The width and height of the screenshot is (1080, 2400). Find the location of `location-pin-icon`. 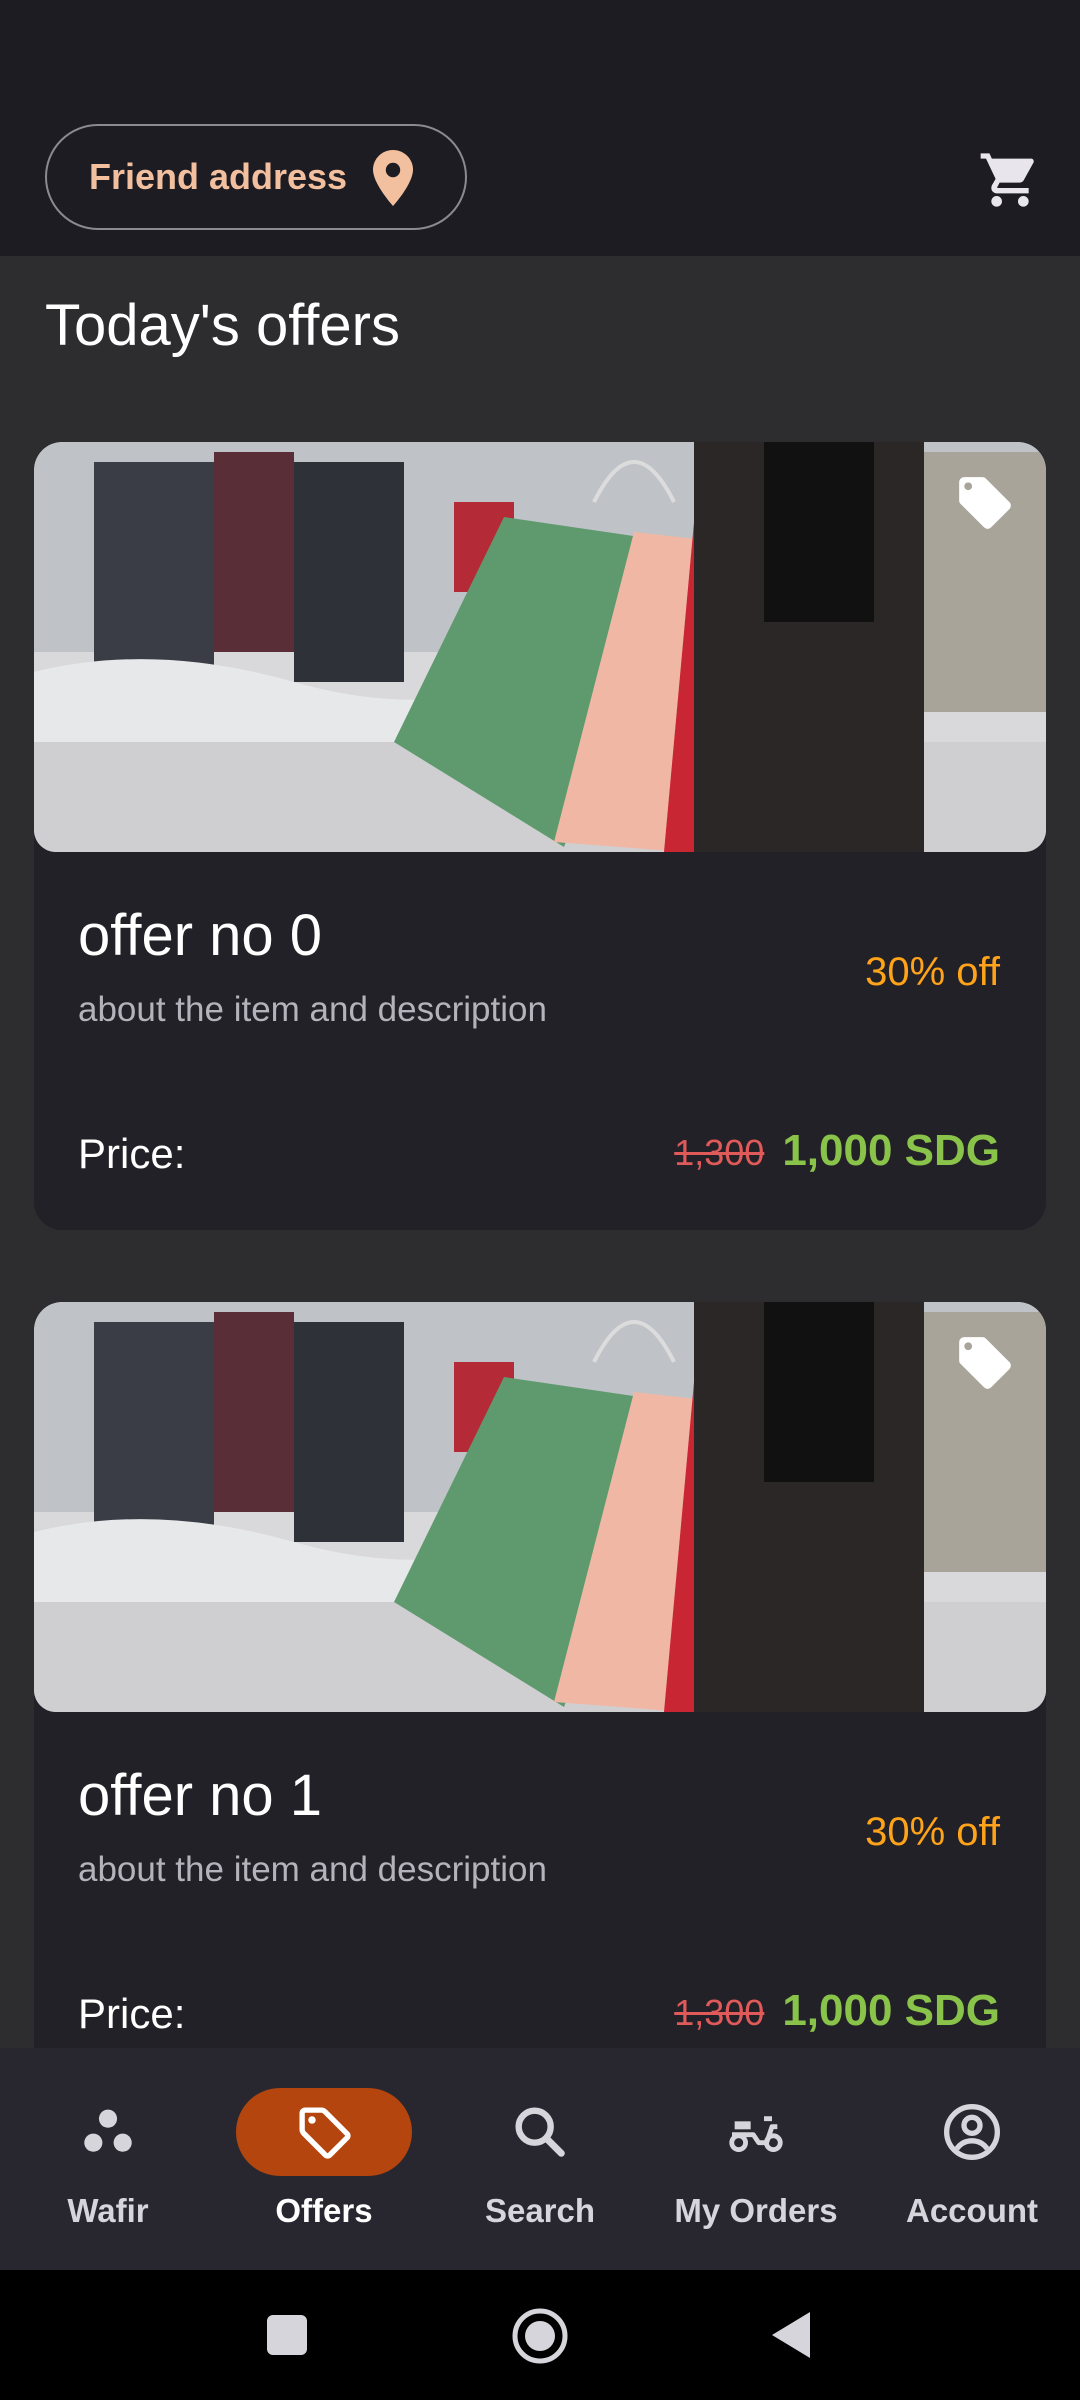

location-pin-icon is located at coordinates (393, 178).